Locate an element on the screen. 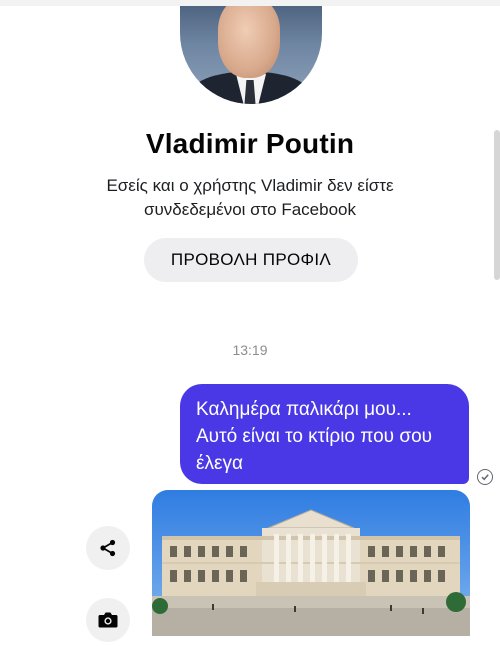 Image resolution: width=500 pixels, height=646 pixels. camera-button is located at coordinates (108, 620).